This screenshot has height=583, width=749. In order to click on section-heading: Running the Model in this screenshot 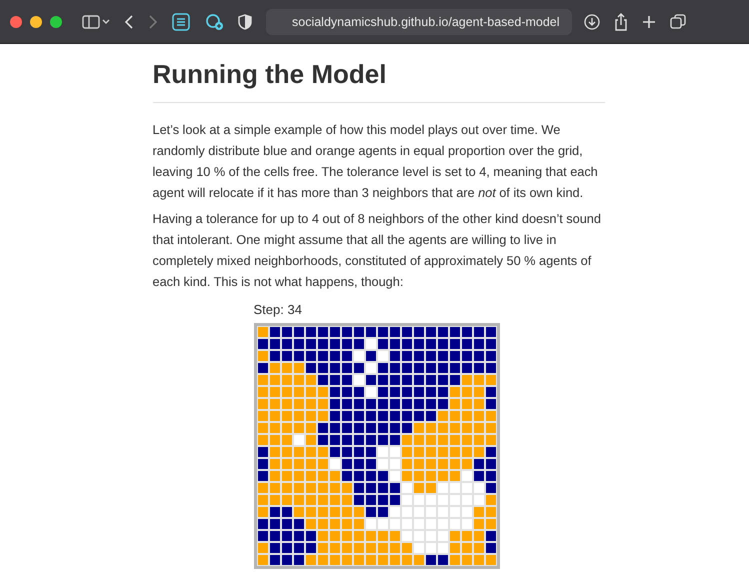, I will do `click(378, 81)`.